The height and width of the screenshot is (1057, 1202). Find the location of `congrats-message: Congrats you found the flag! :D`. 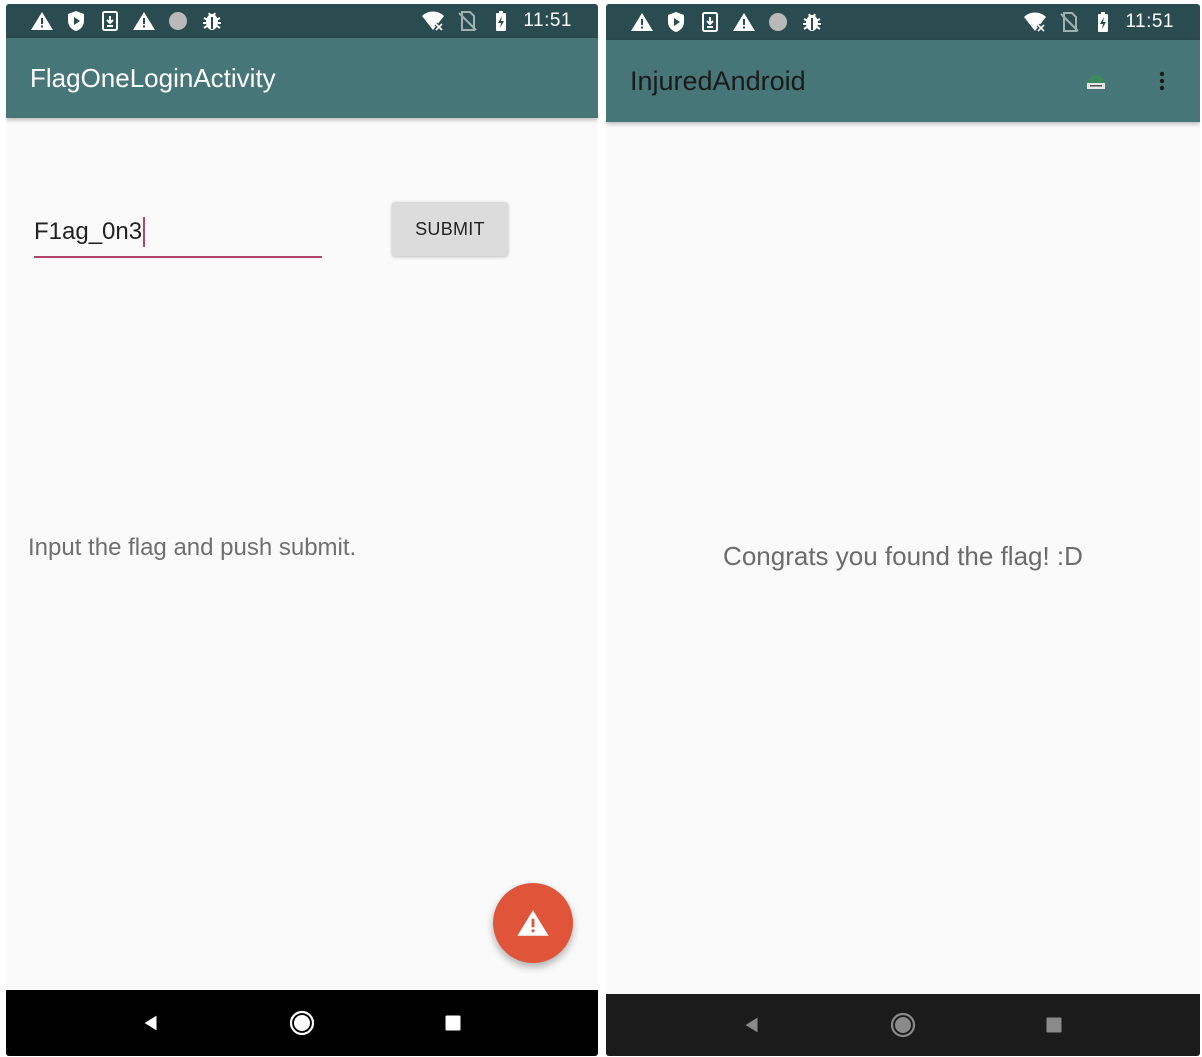

congrats-message: Congrats you found the flag! :D is located at coordinates (903, 556).